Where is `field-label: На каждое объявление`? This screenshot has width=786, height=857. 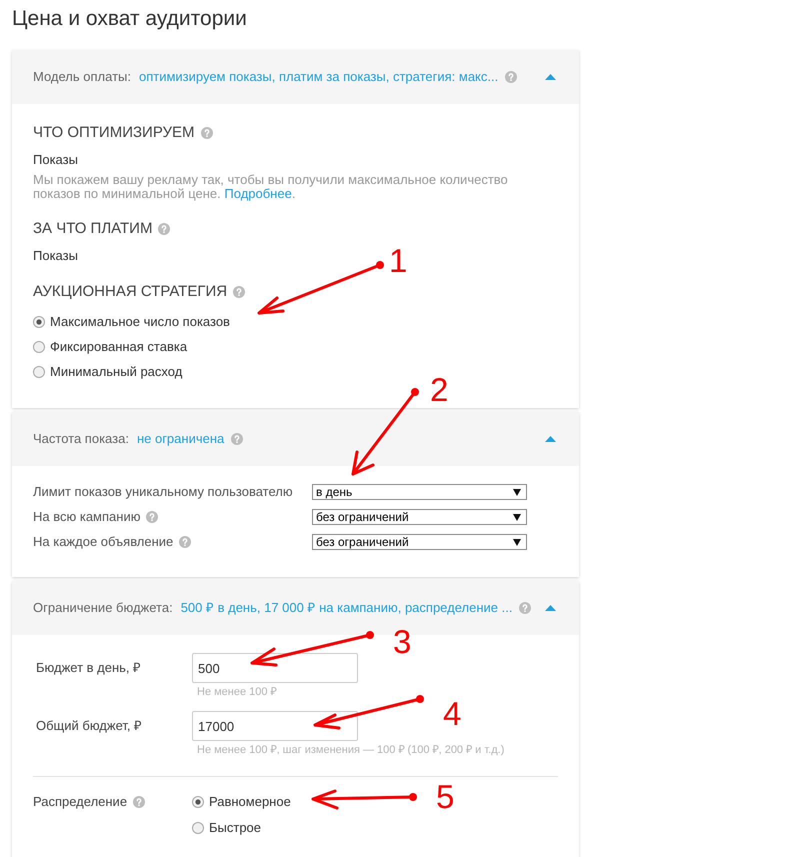 field-label: На каждое объявление is located at coordinates (103, 542).